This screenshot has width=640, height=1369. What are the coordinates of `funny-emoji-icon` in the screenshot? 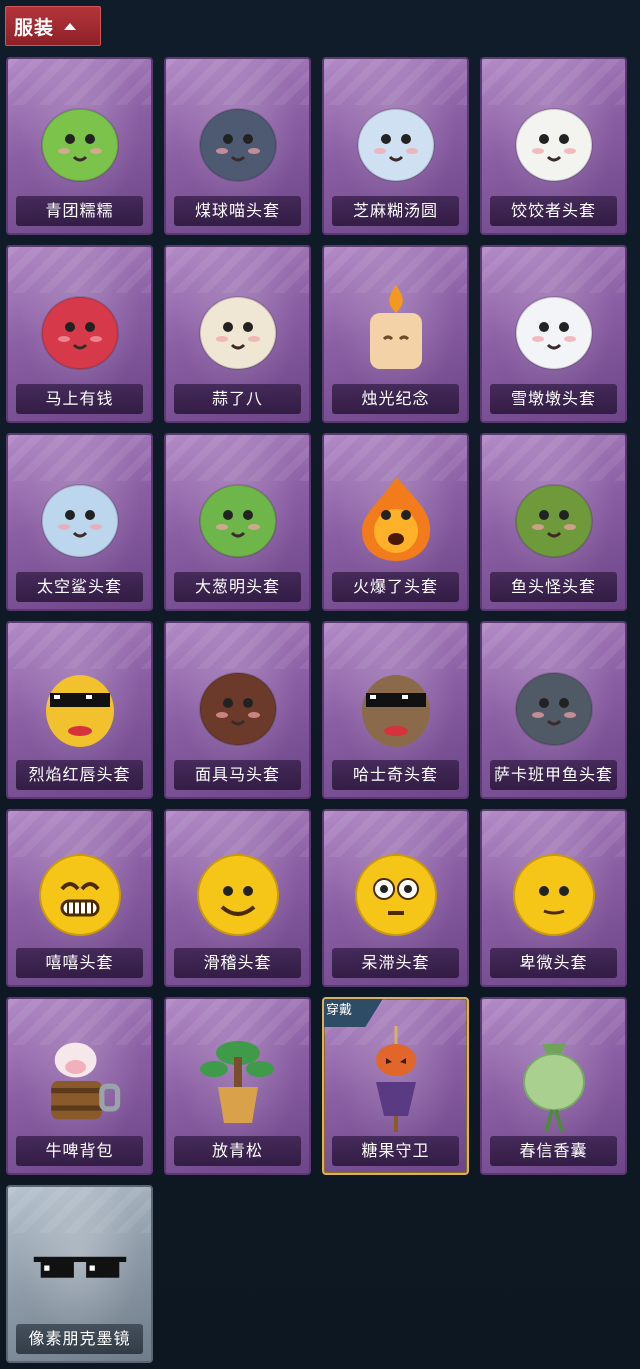 It's located at (238, 893).